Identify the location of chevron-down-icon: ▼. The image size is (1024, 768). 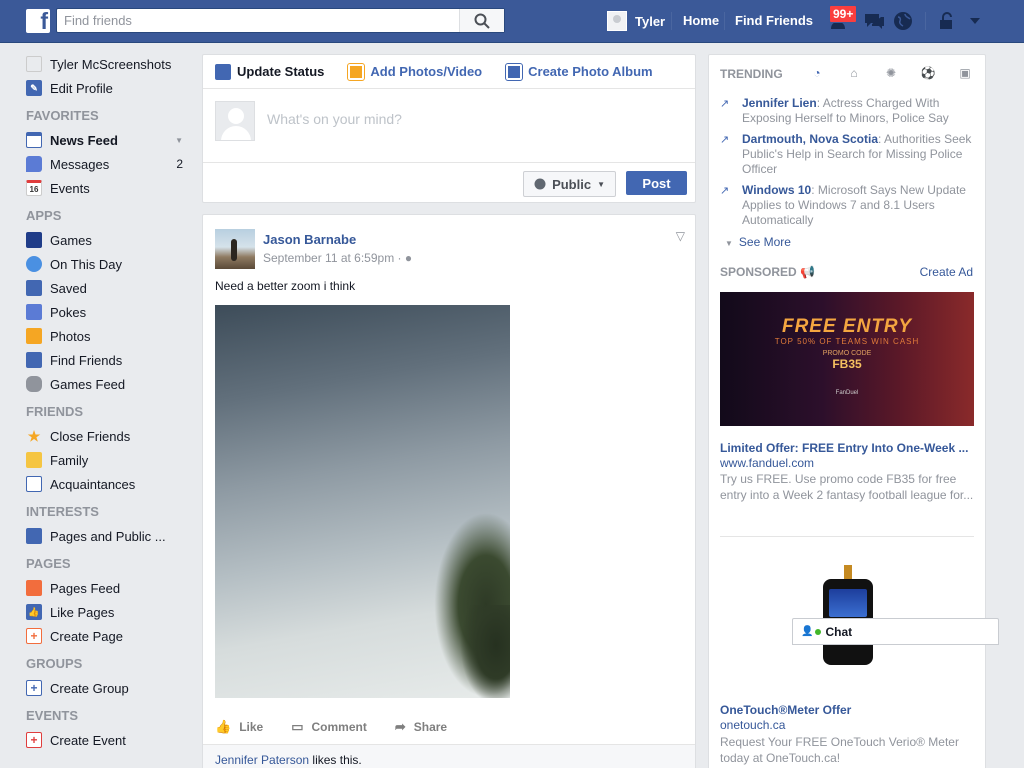
(729, 243).